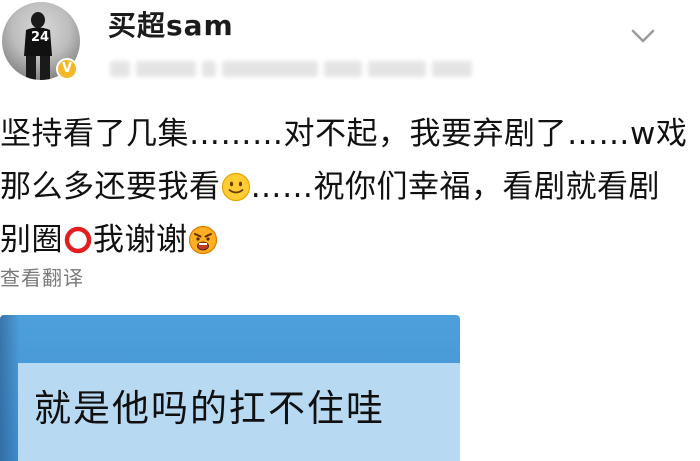  I want to click on image-caption: 就是他吗的扛不住哇, so click(209, 408).